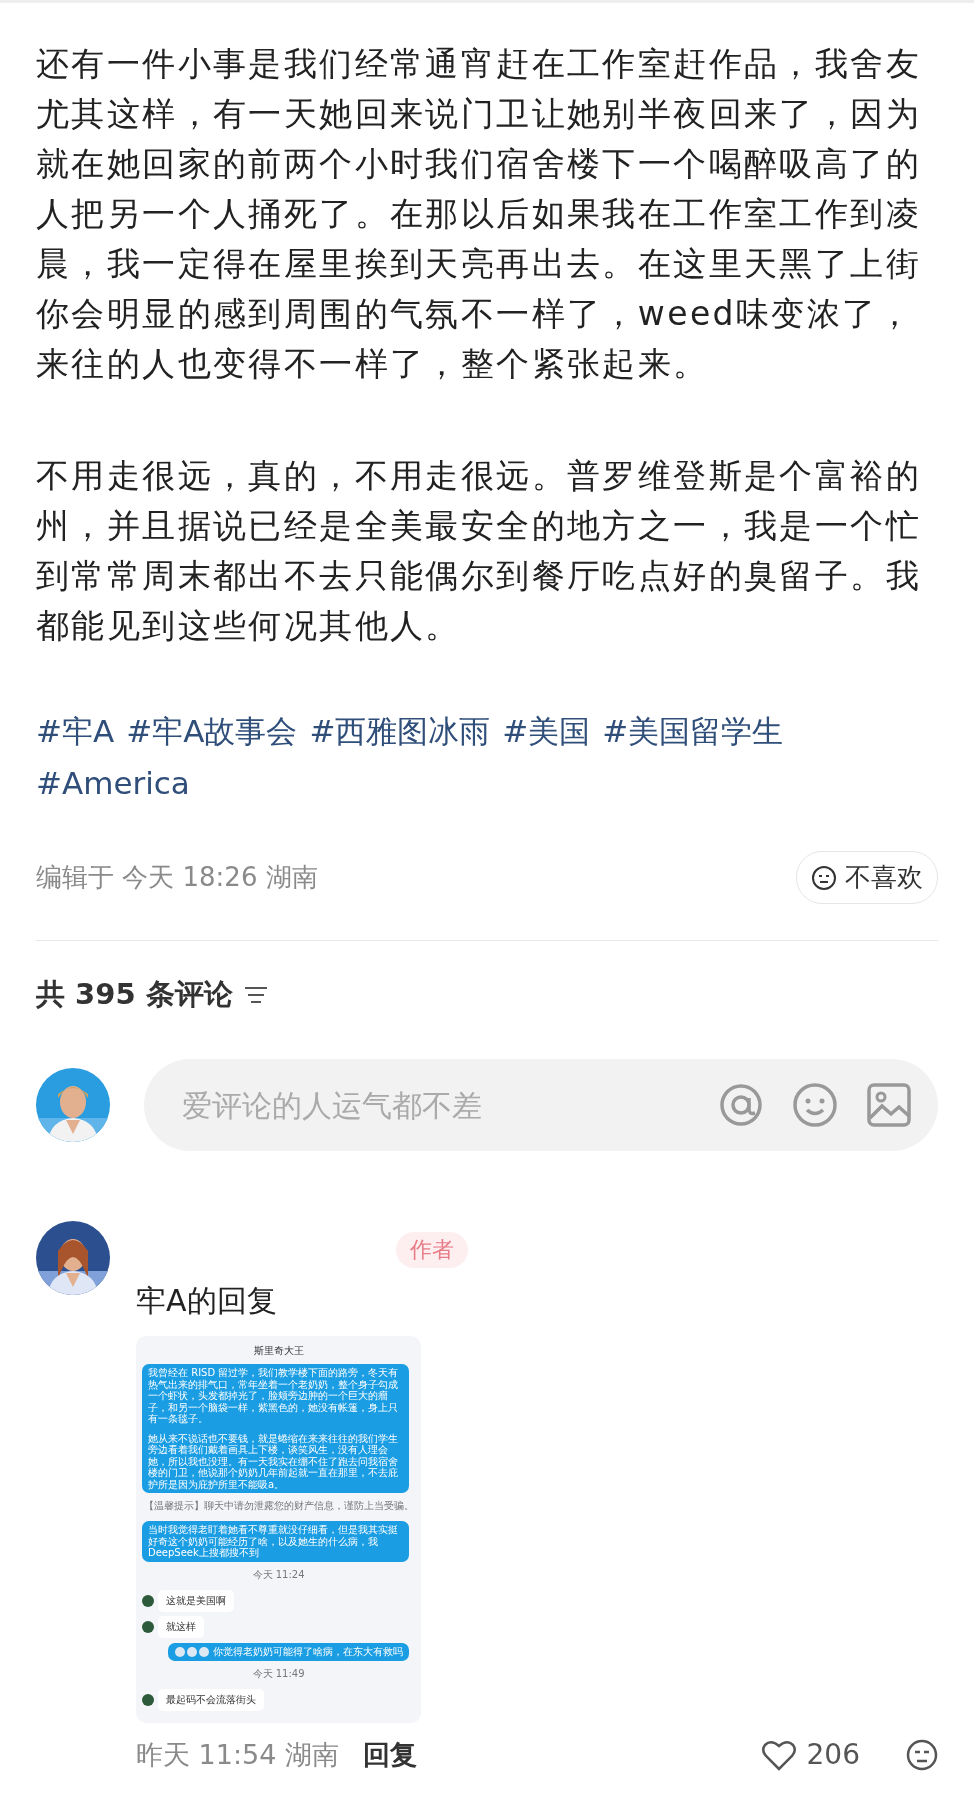 The width and height of the screenshot is (974, 1799). What do you see at coordinates (275, 1541) in the screenshot?
I see `chat-bubble: 当时我觉得老盯着她看不尊重就没仔细看，但是我其实挺好奇这个奶奶可能经历了啥，以及她生的什么病，我DeepSeek上搜都搜不到` at bounding box center [275, 1541].